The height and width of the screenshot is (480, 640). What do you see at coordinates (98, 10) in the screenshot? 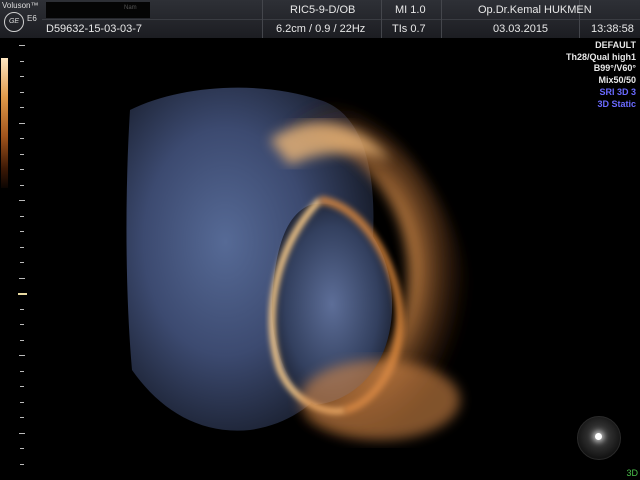
I see `redacted-patient-name: Nam` at bounding box center [98, 10].